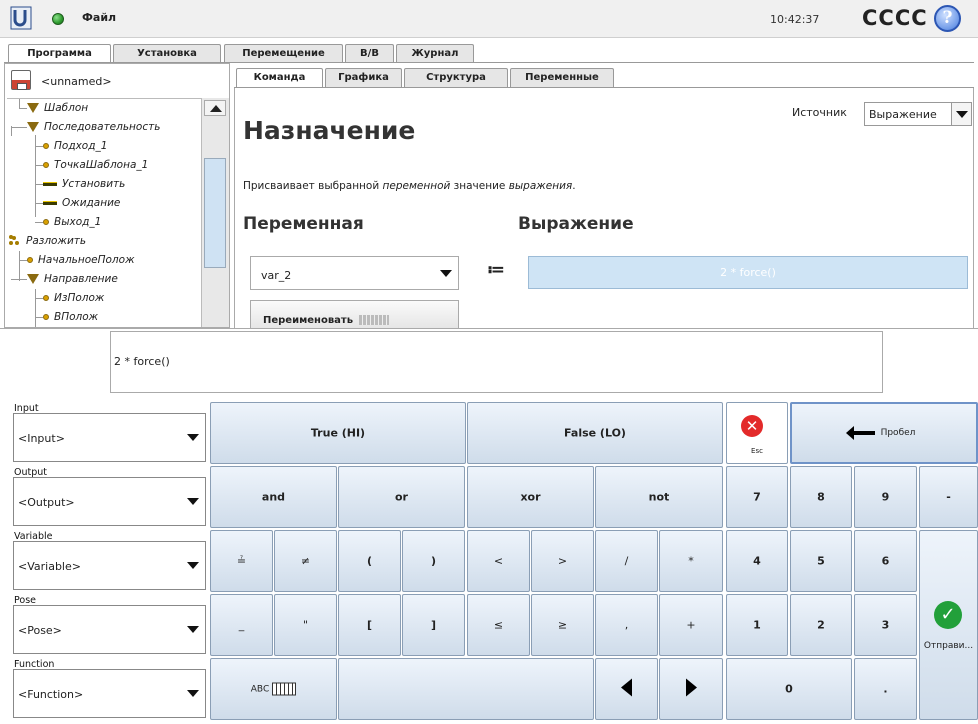  What do you see at coordinates (562, 561) in the screenshot?
I see `key-greater: >` at bounding box center [562, 561].